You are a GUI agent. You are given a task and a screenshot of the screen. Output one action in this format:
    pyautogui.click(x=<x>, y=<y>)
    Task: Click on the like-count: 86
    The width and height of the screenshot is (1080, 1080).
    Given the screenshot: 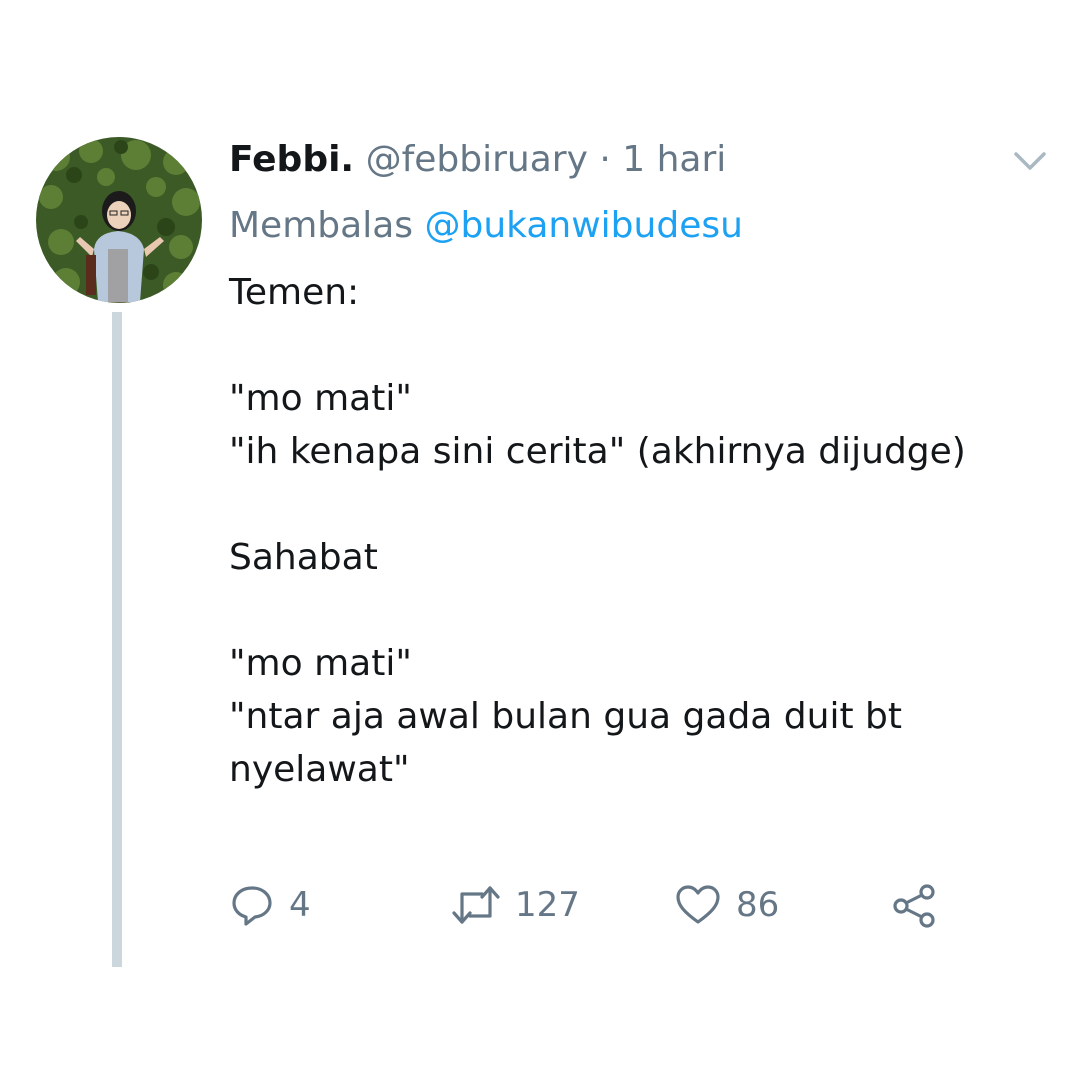 What is the action you would take?
    pyautogui.click(x=758, y=905)
    